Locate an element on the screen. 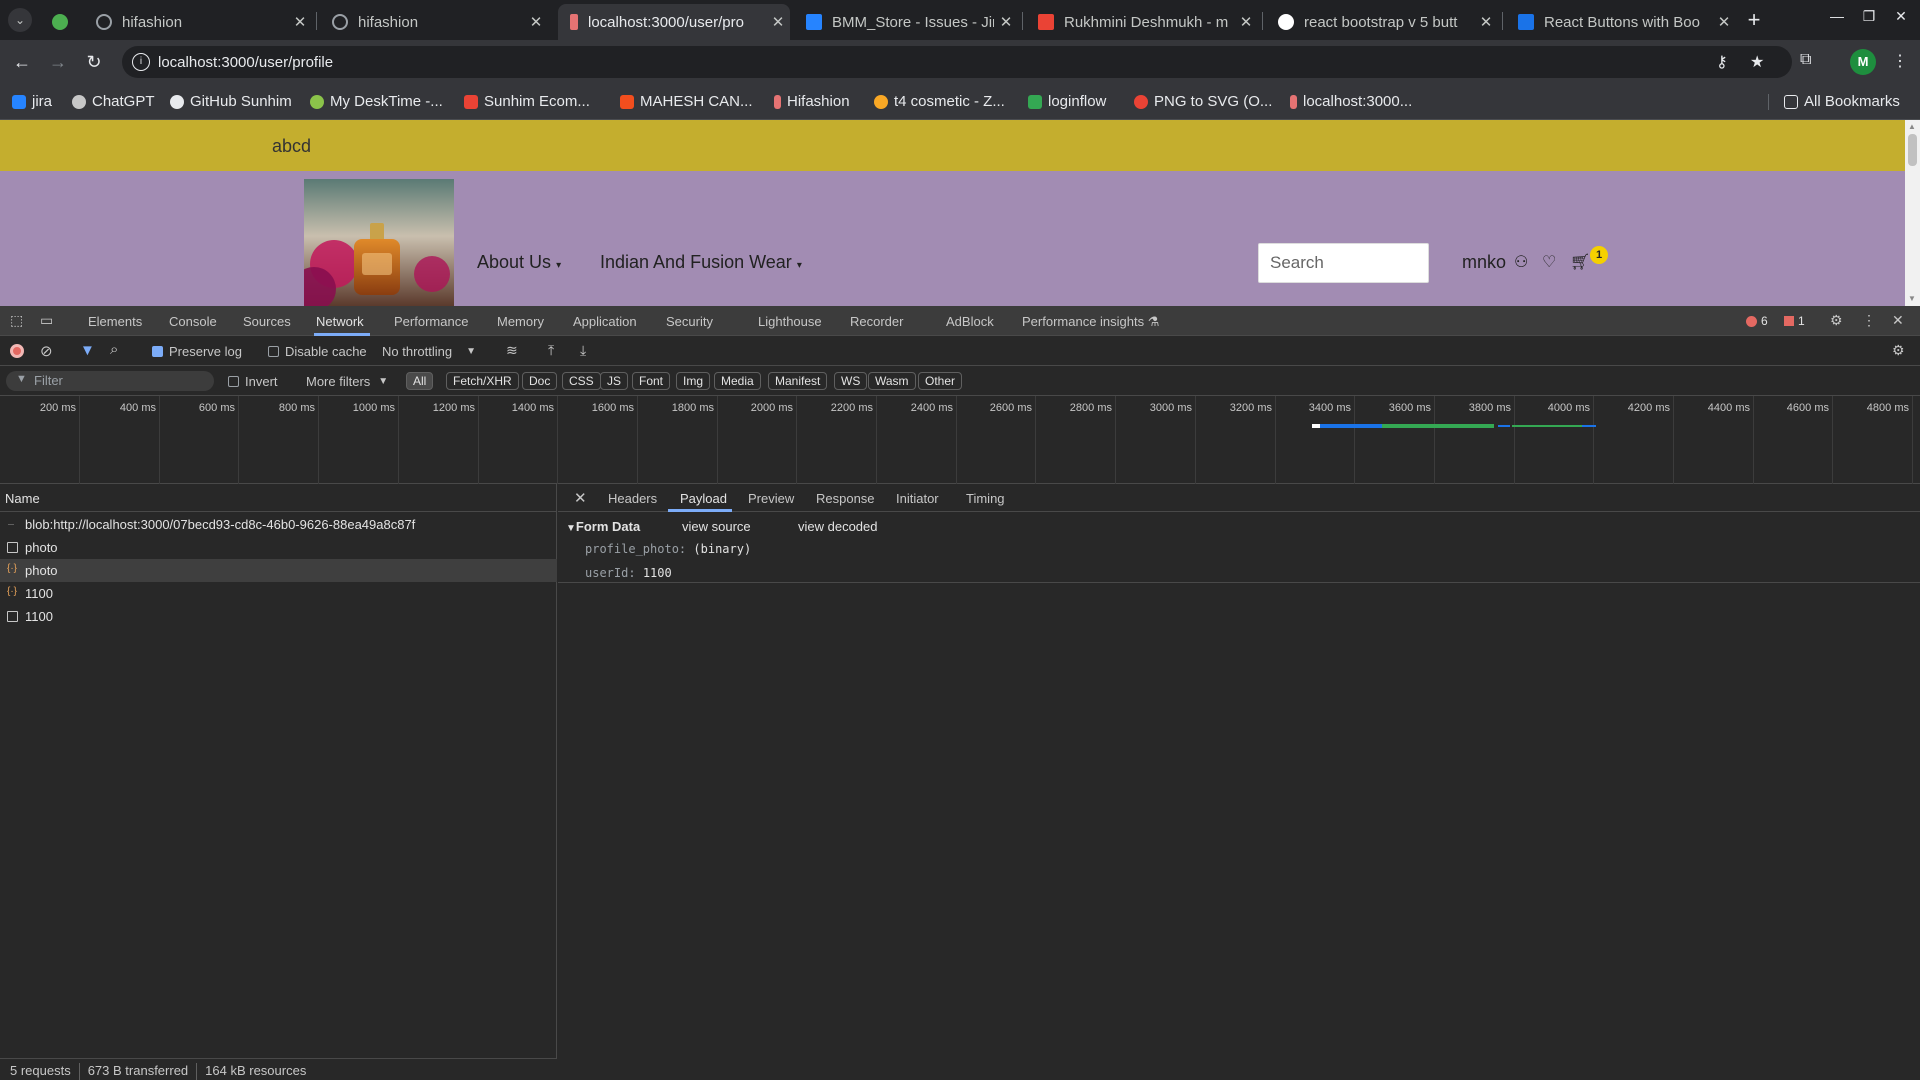  tab-sources: Sources is located at coordinates (267, 321).